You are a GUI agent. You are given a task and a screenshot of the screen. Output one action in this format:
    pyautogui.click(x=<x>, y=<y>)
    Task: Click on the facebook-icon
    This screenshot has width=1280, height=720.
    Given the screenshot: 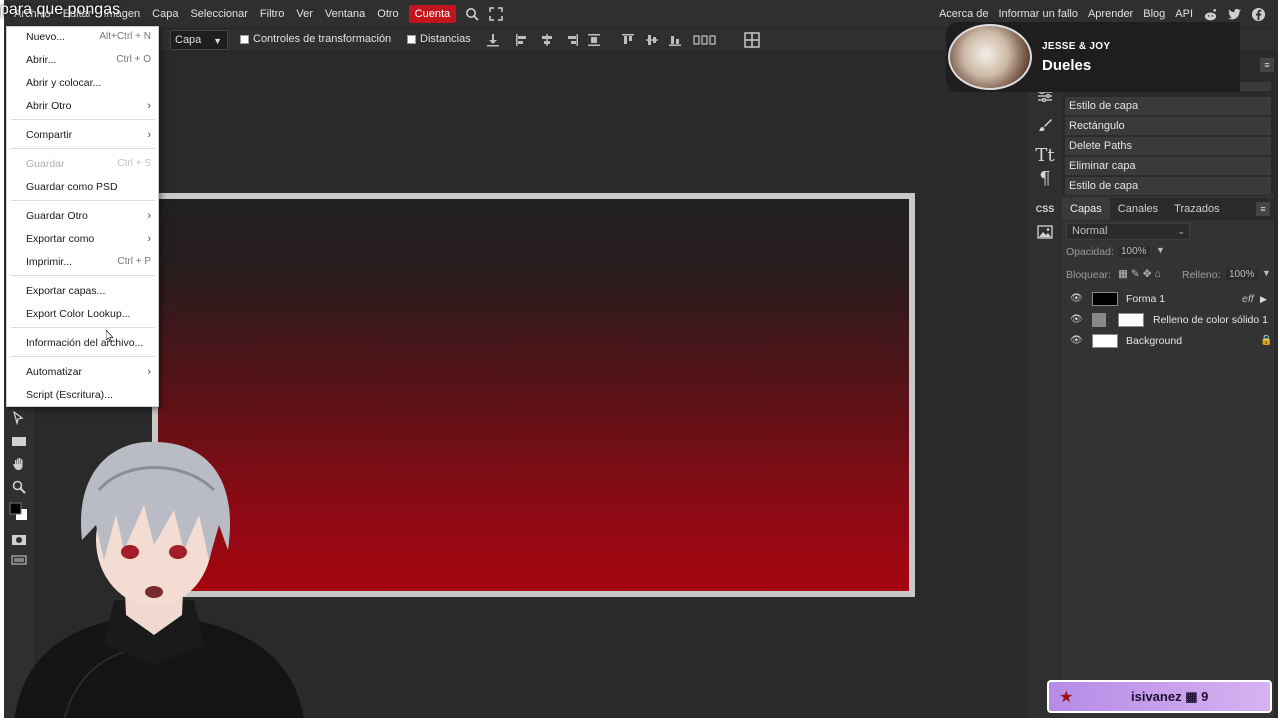 What is the action you would take?
    pyautogui.click(x=1258, y=14)
    